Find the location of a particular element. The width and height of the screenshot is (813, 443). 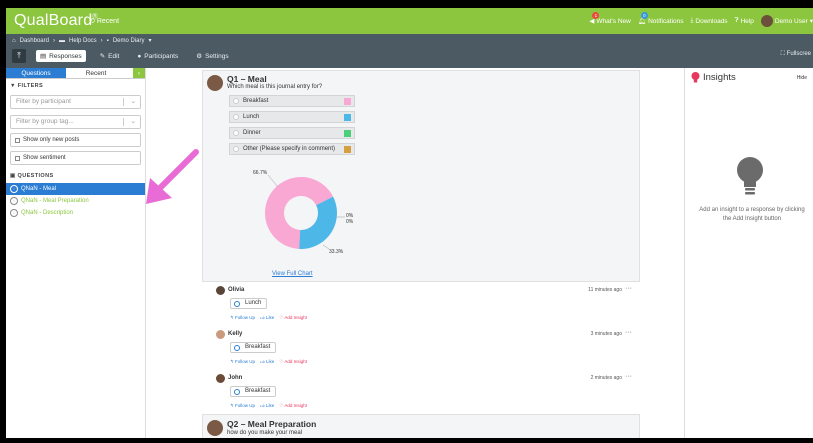

donut-slice-lunch is located at coordinates (318, 222).